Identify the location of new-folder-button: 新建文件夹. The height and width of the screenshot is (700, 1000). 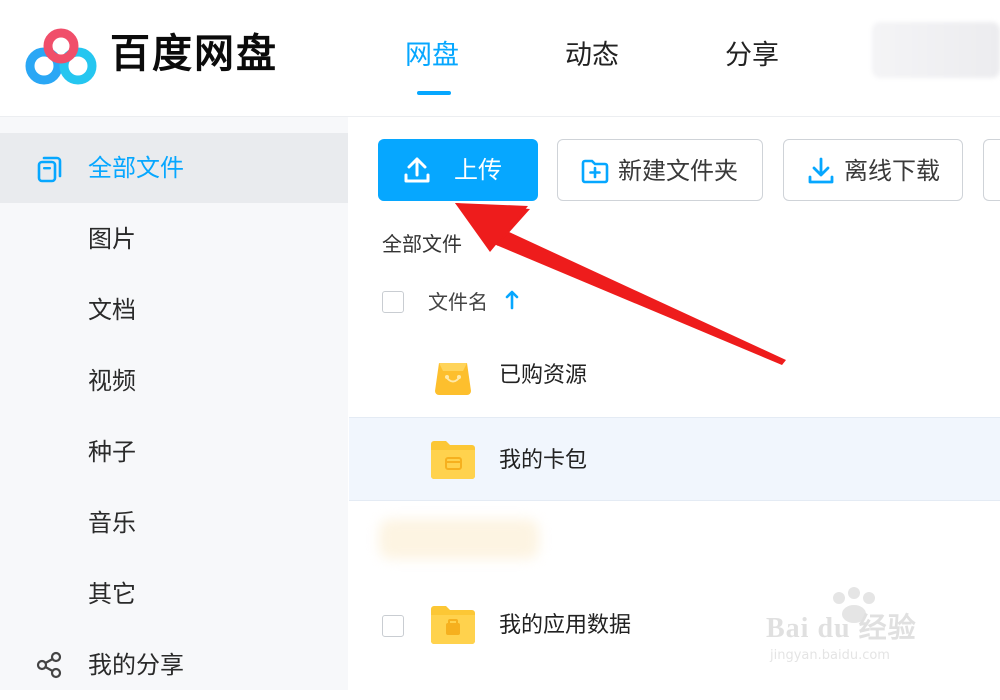
(660, 170).